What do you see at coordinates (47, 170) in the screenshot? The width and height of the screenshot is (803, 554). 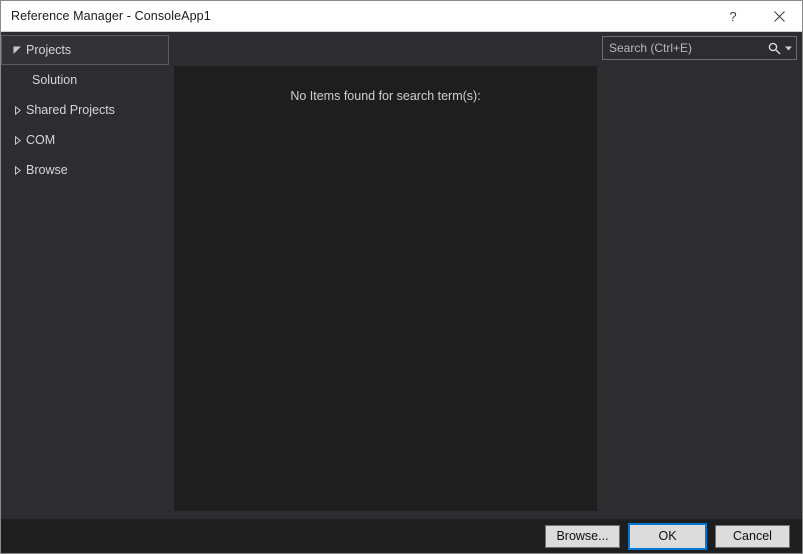 I see `tree-item-label: Browse` at bounding box center [47, 170].